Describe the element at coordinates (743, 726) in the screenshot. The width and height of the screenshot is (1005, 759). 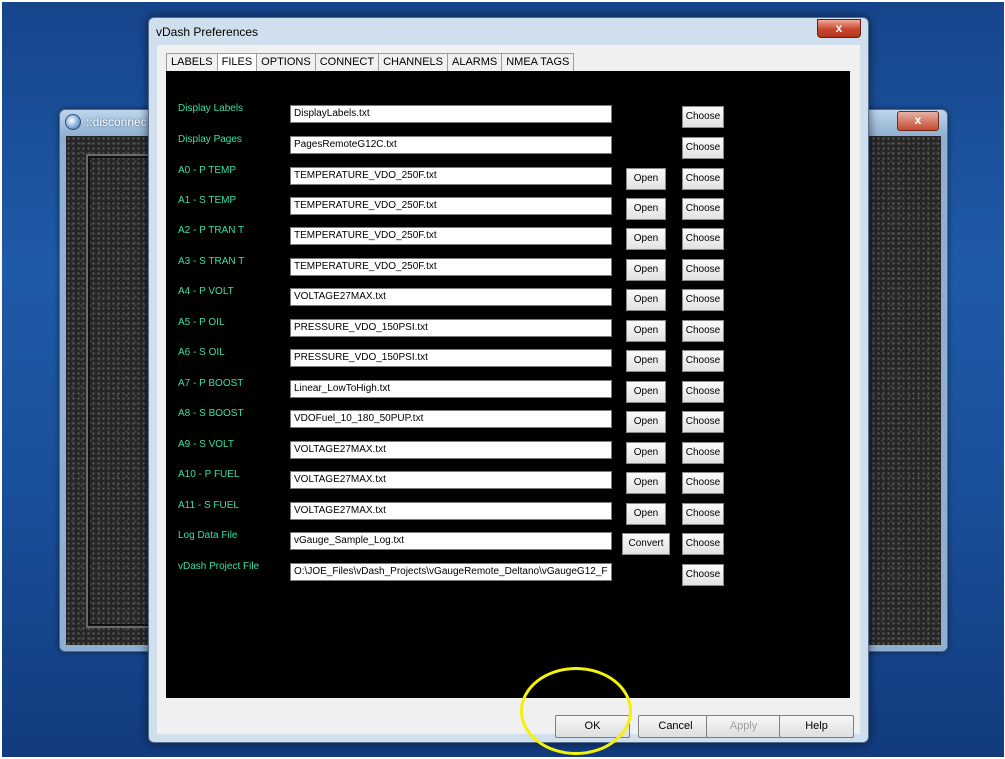
I see `apply-button: Apply` at that location.